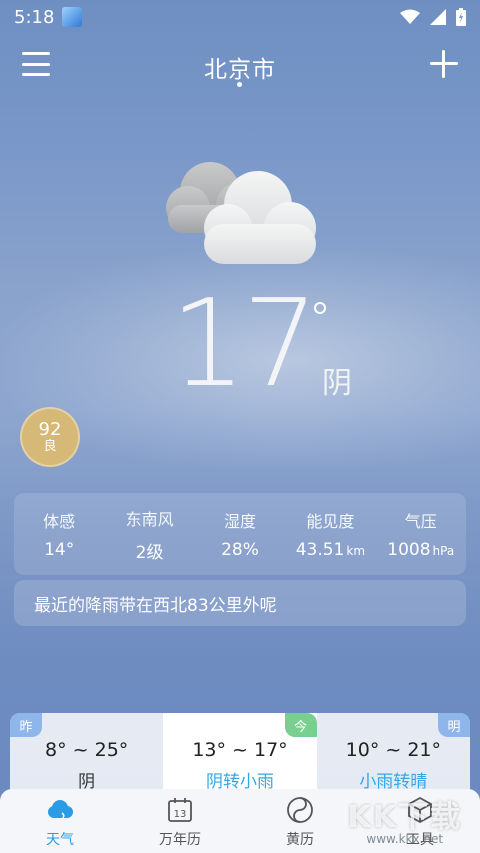  Describe the element at coordinates (59, 521) in the screenshot. I see `detail-label: 体感` at that location.